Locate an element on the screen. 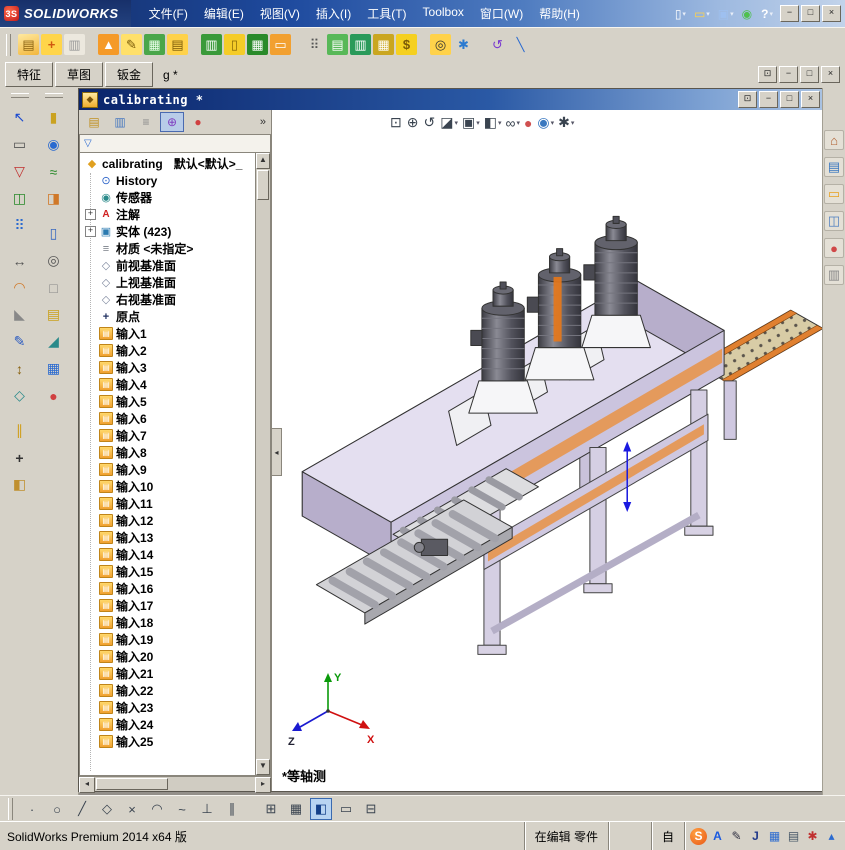 The image size is (845, 850). tree-item: 输入24 is located at coordinates (170, 724).